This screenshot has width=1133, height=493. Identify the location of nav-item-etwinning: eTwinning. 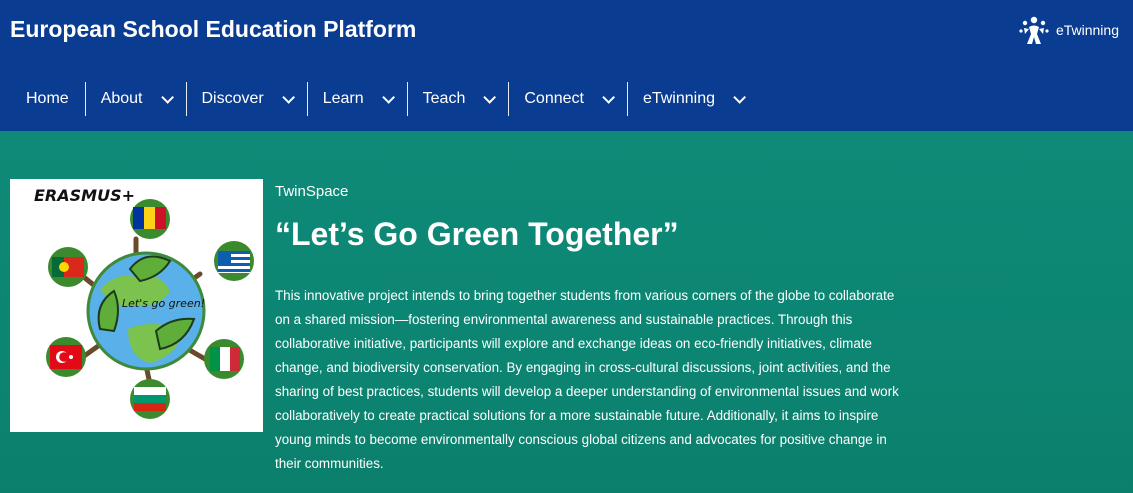
(692, 99).